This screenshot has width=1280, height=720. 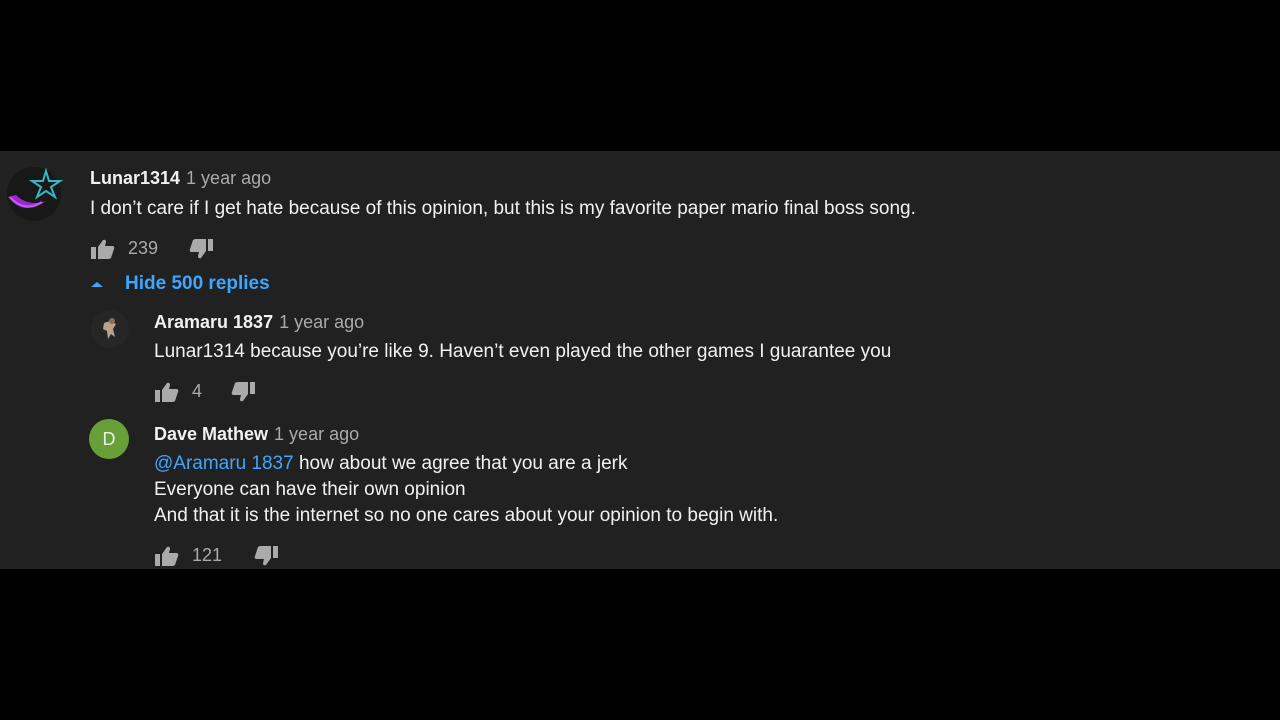 I want to click on hide-replies-button: Hide 500 replies, so click(x=179, y=284).